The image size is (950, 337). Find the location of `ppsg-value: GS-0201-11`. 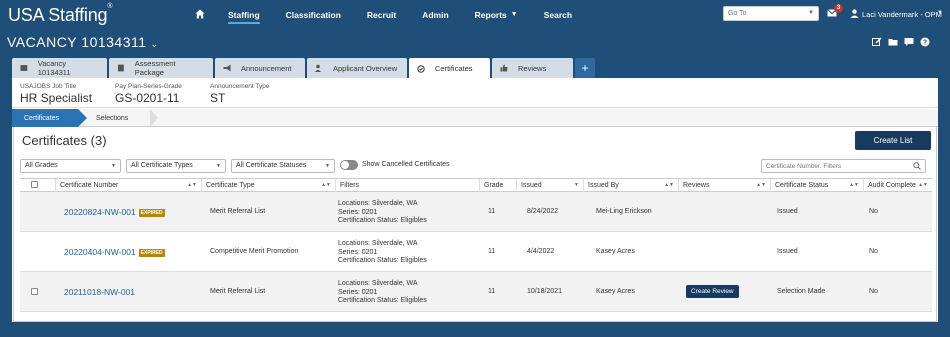

ppsg-value: GS-0201-11 is located at coordinates (147, 98).